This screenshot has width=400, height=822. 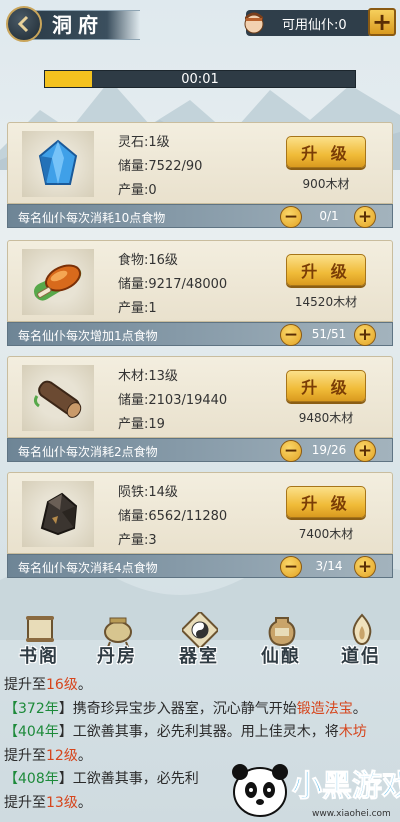 I want to click on nav-companion-label: 道侣, so click(x=361, y=656).